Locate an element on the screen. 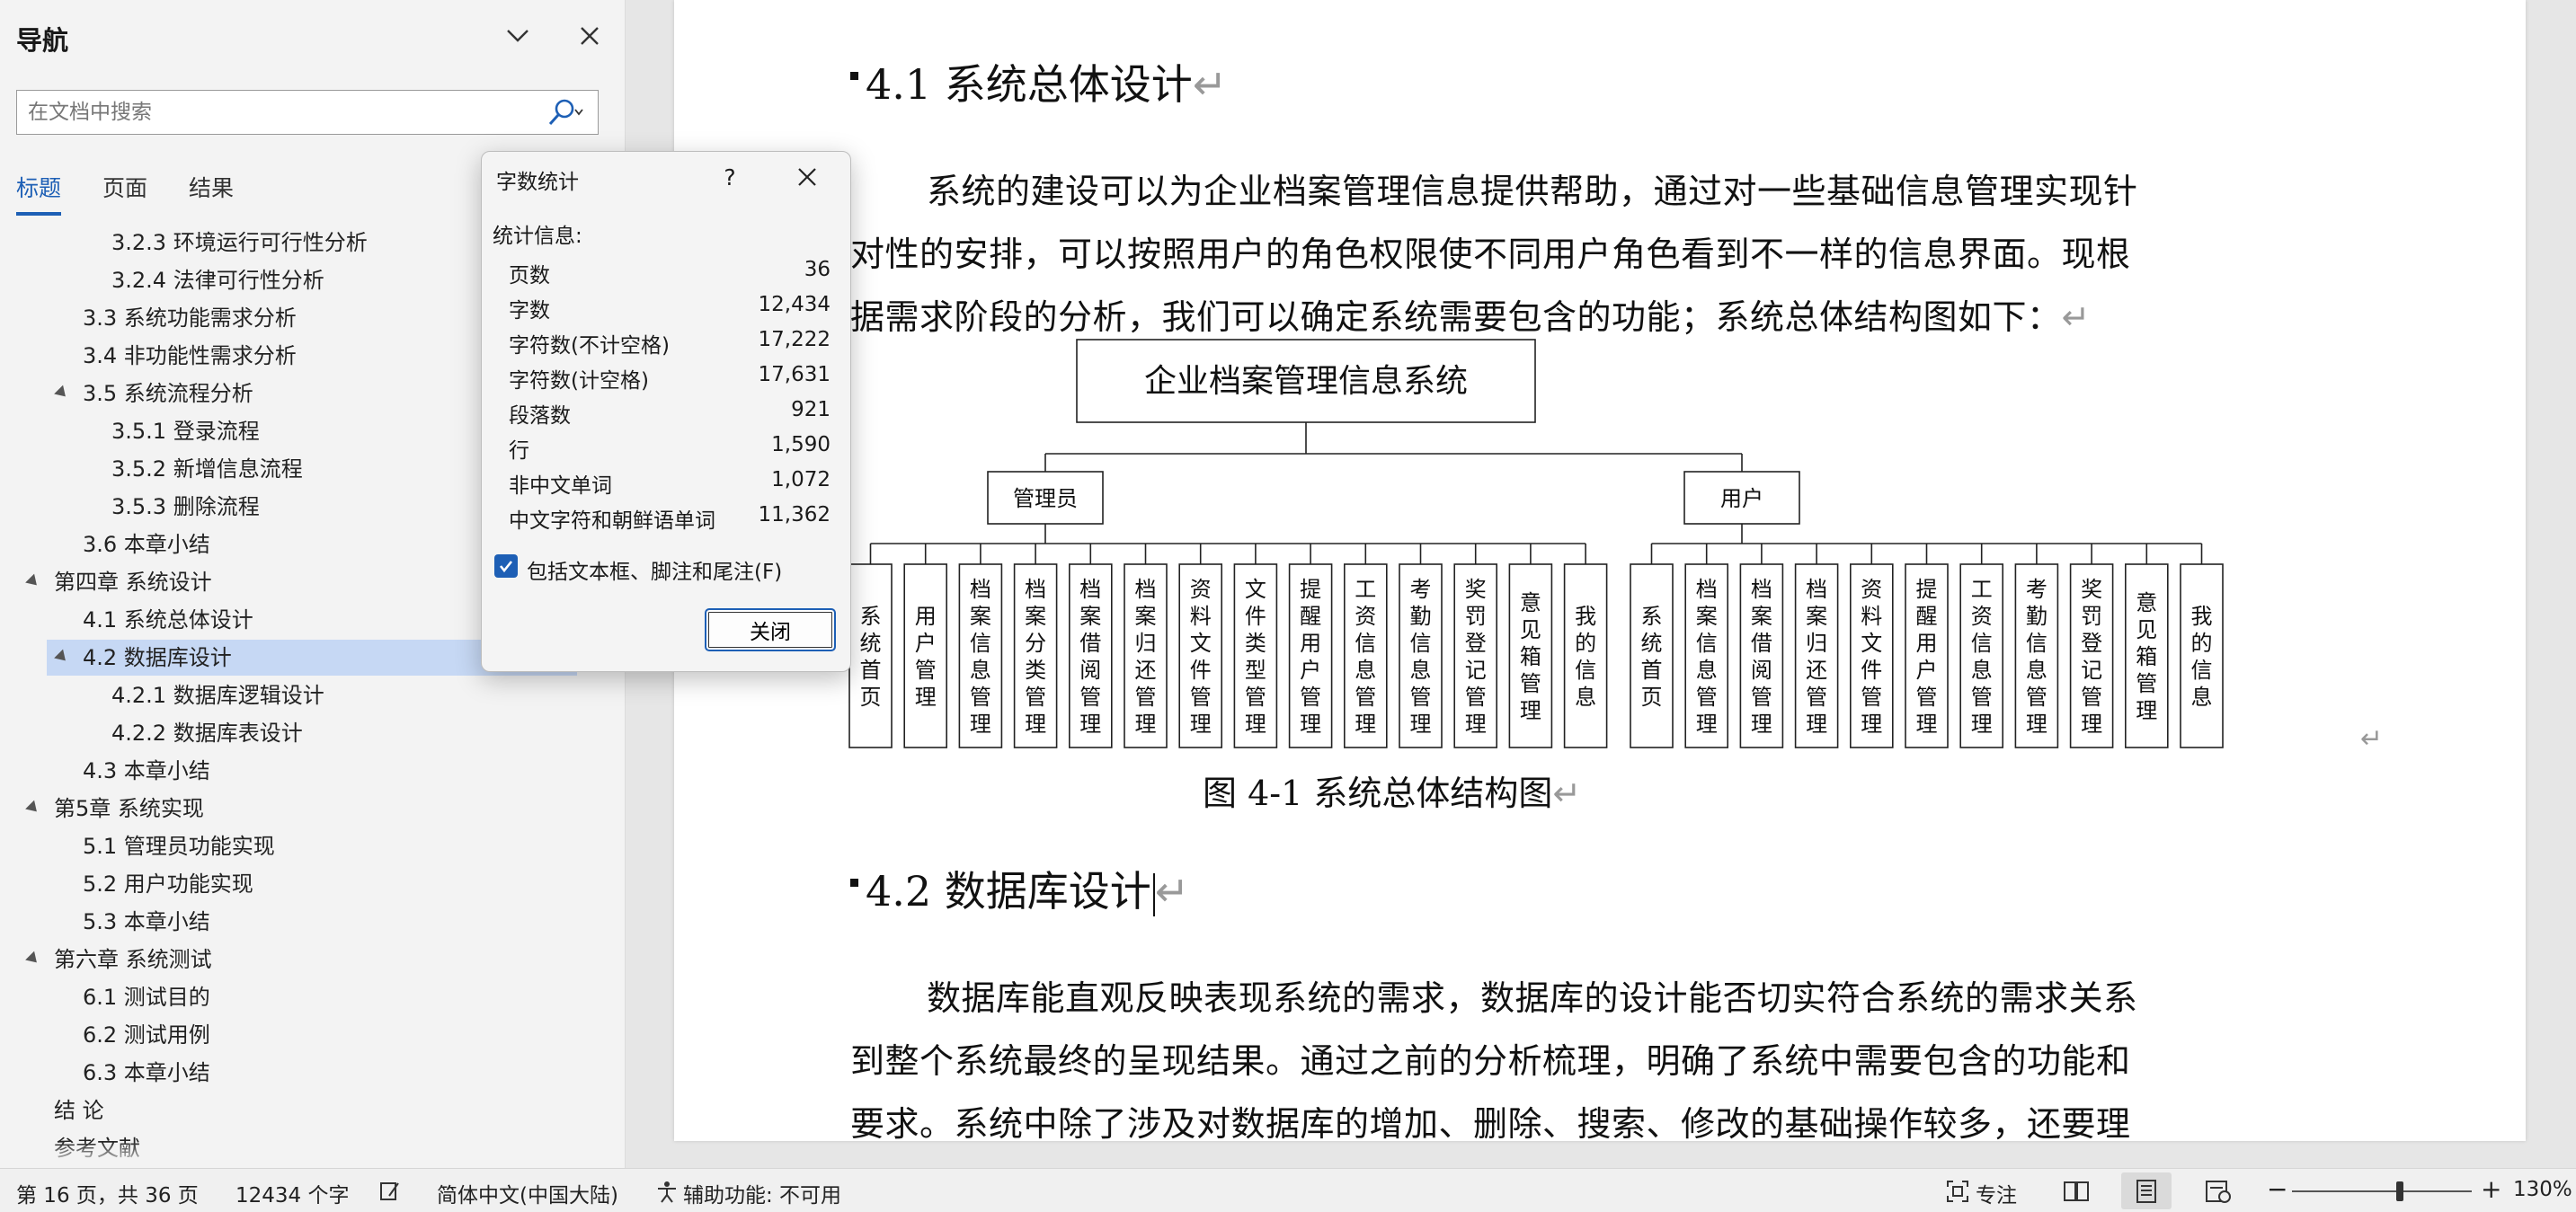  nav-heading-item: 4.2.2 数据库表设计 is located at coordinates (287, 733).